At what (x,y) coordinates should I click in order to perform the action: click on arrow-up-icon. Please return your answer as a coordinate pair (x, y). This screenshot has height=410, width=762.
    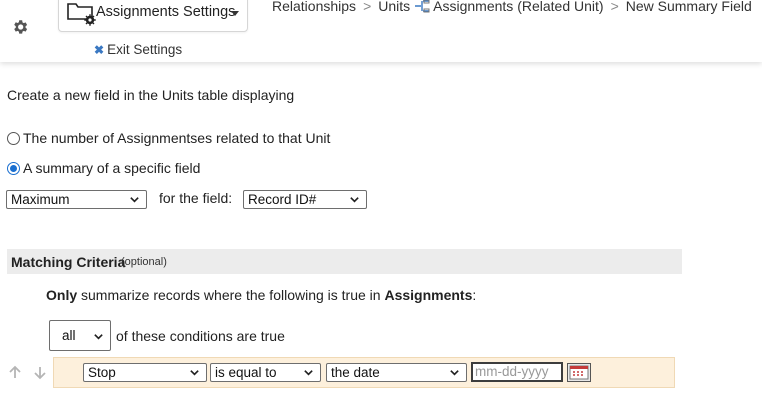
    Looking at the image, I should click on (15, 372).